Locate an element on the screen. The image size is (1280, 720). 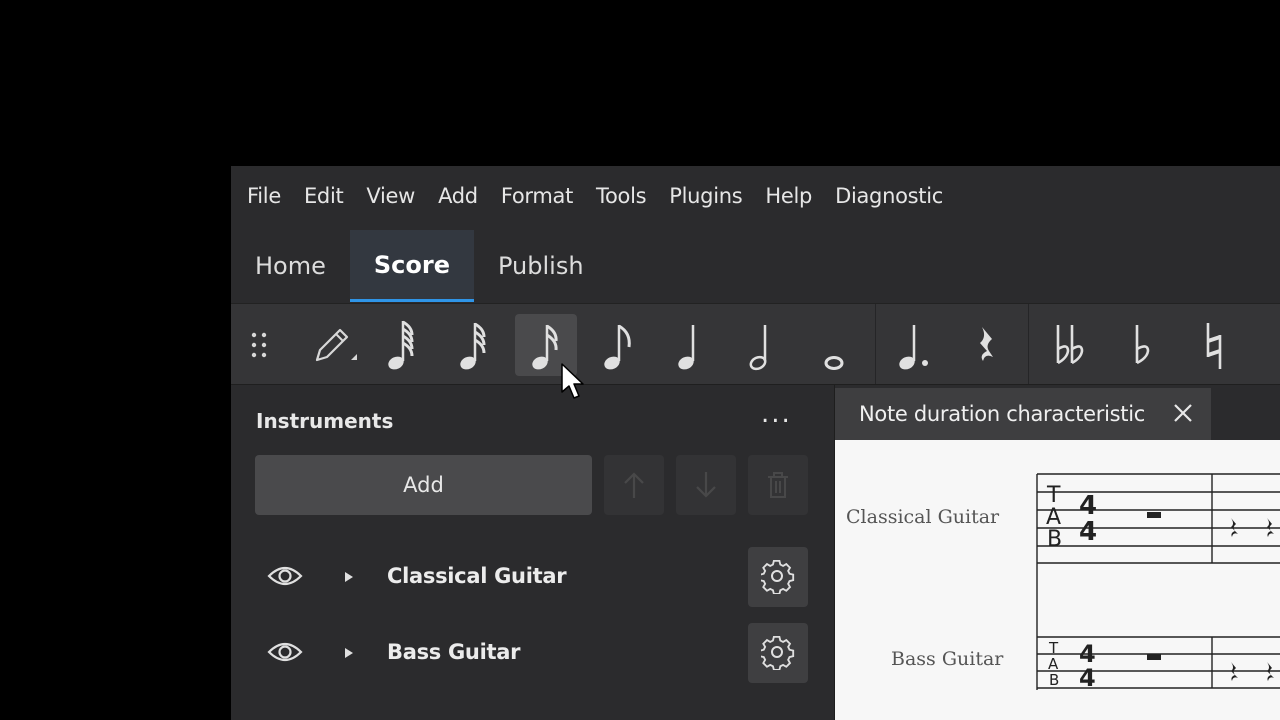
sixty-fourth-note-icon is located at coordinates (402, 345).